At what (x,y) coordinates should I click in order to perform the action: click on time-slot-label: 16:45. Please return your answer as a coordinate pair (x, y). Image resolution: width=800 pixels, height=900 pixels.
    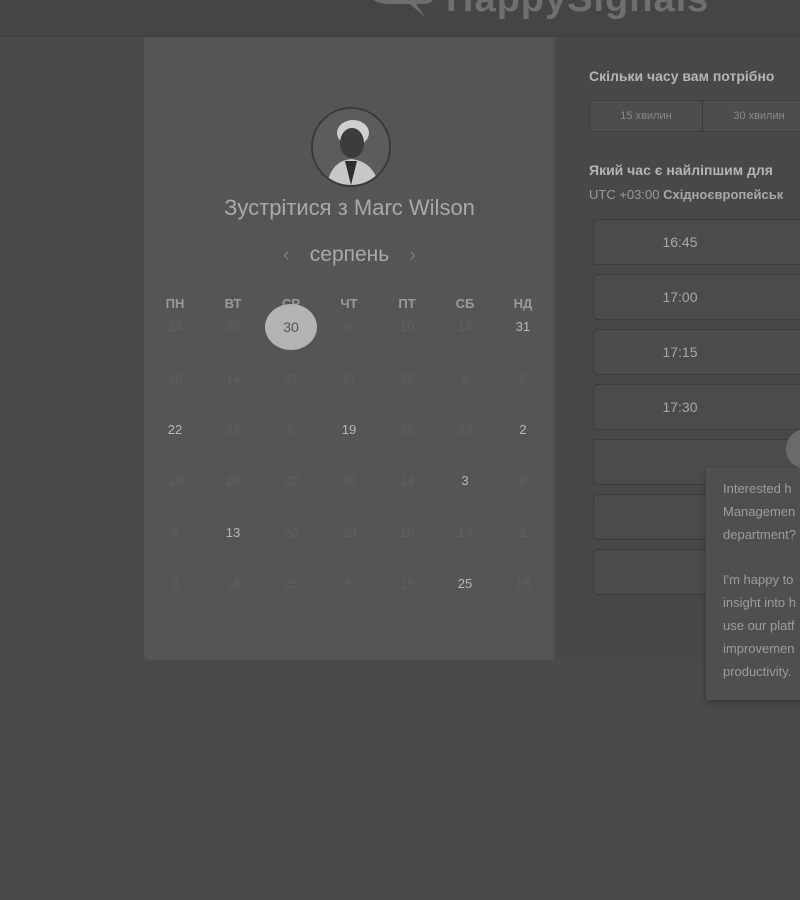
    Looking at the image, I should click on (680, 242).